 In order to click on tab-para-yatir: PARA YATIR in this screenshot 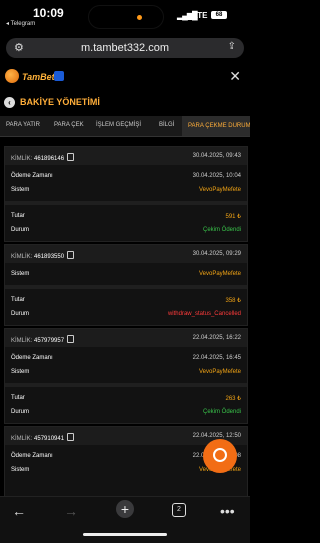, I will do `click(23, 125)`.